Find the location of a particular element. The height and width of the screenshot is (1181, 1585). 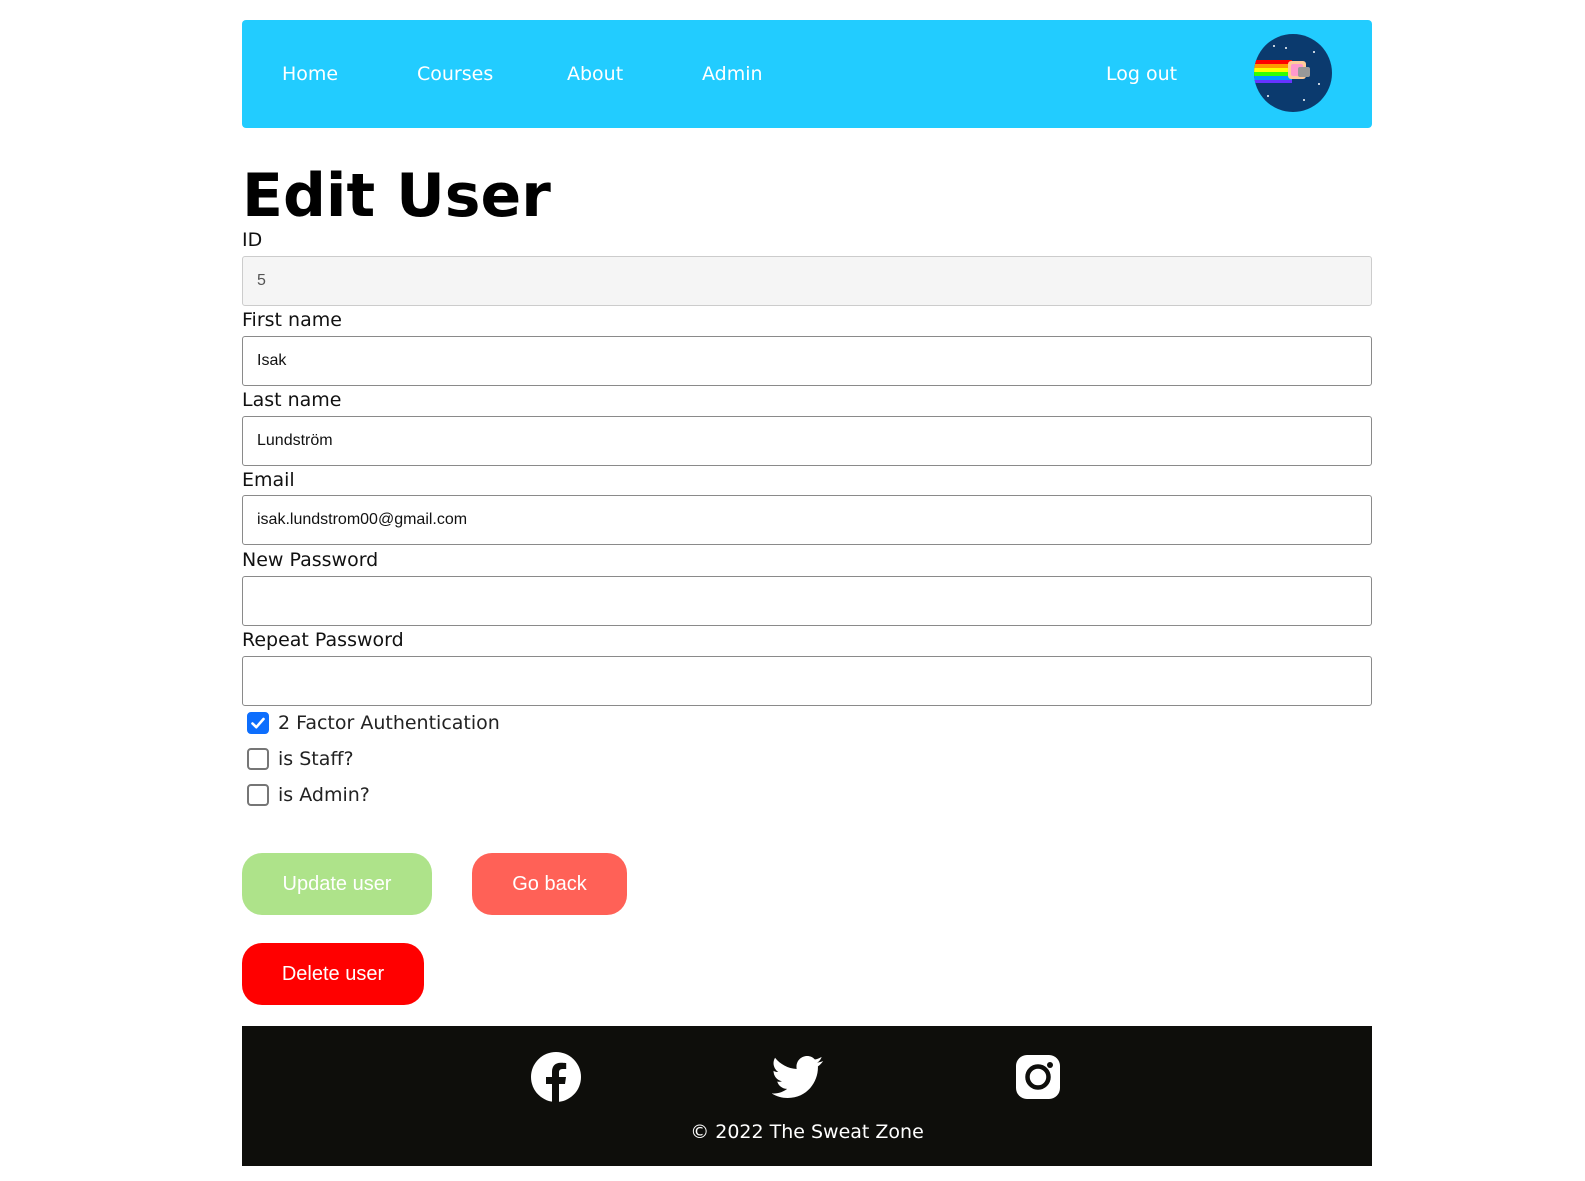

delete-user-button: Delete user is located at coordinates (333, 974).